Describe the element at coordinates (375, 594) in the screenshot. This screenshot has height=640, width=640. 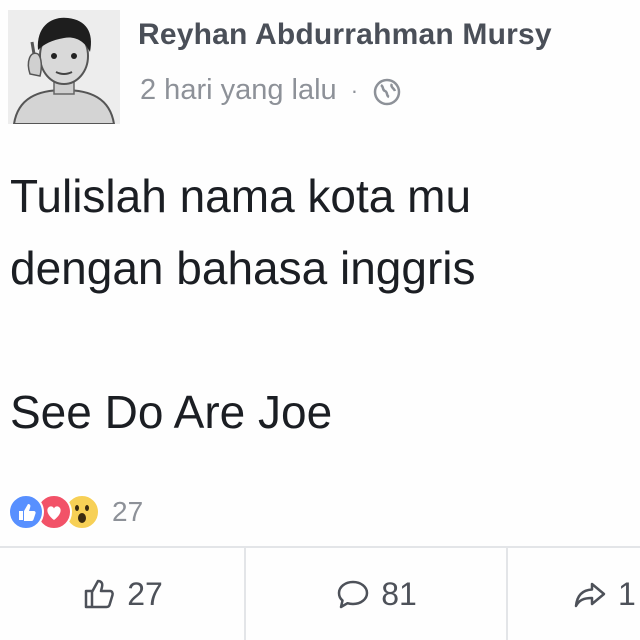
I see `comment-button: 81` at that location.